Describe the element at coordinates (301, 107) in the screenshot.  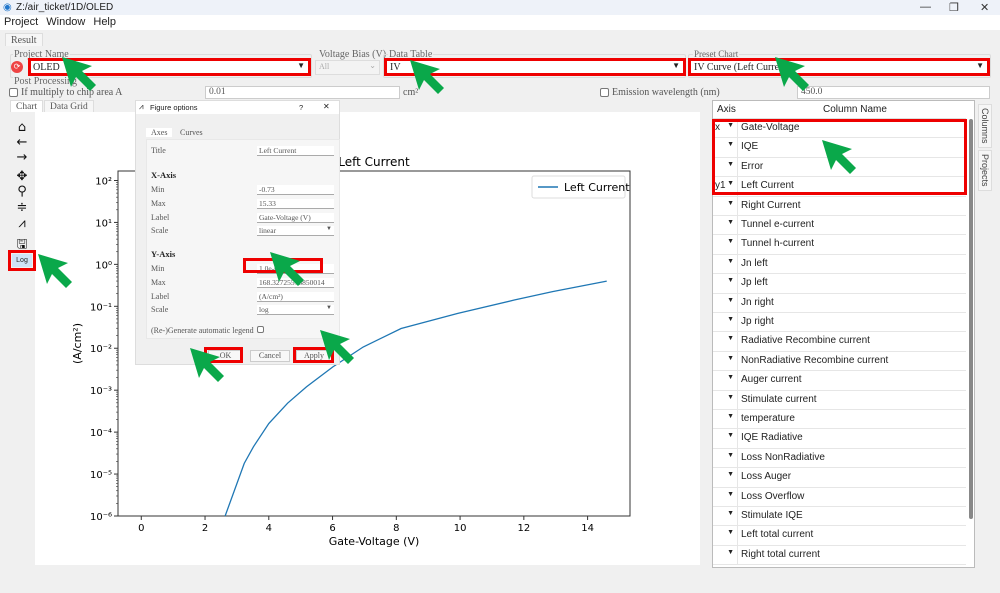
I see `help-button: ?` at that location.